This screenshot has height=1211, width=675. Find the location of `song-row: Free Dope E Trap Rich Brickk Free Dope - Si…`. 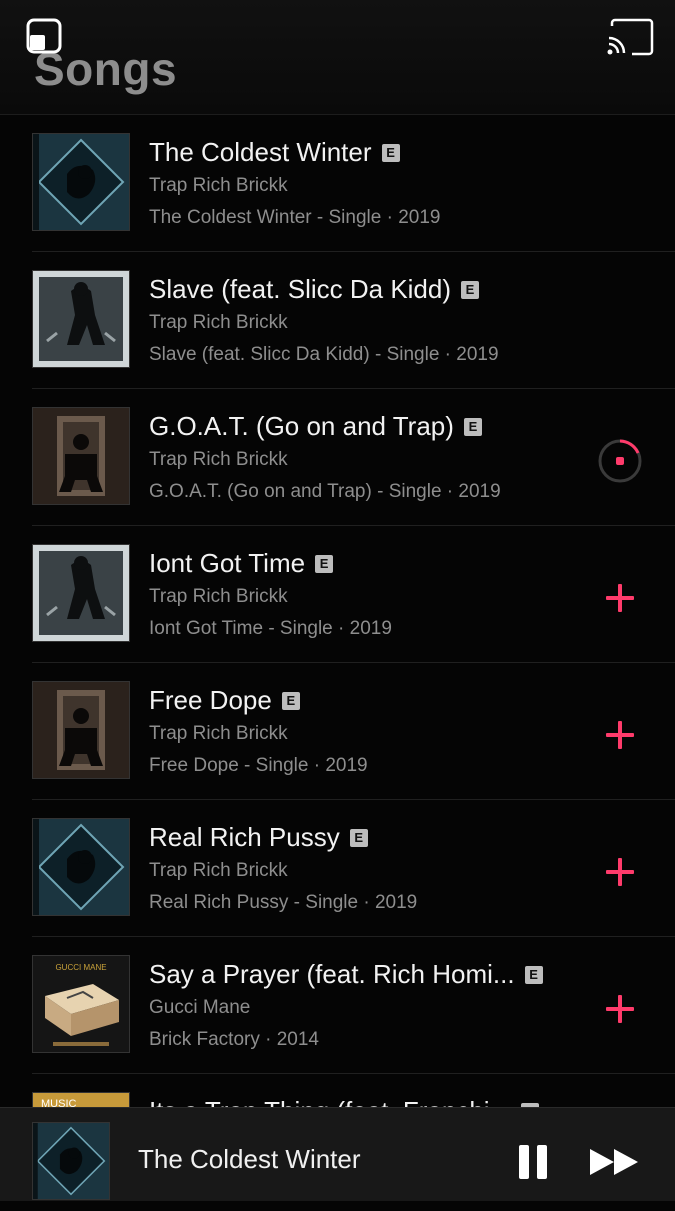

song-row: Free Dope E Trap Rich Brickk Free Dope - Si… is located at coordinates (337, 731).